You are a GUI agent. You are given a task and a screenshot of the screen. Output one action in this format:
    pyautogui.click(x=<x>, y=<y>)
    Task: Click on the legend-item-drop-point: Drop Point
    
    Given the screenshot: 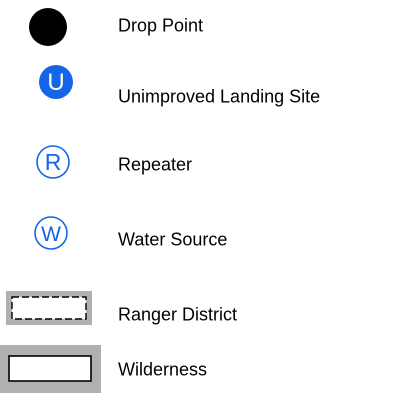 What is the action you would take?
    pyautogui.click(x=197, y=26)
    